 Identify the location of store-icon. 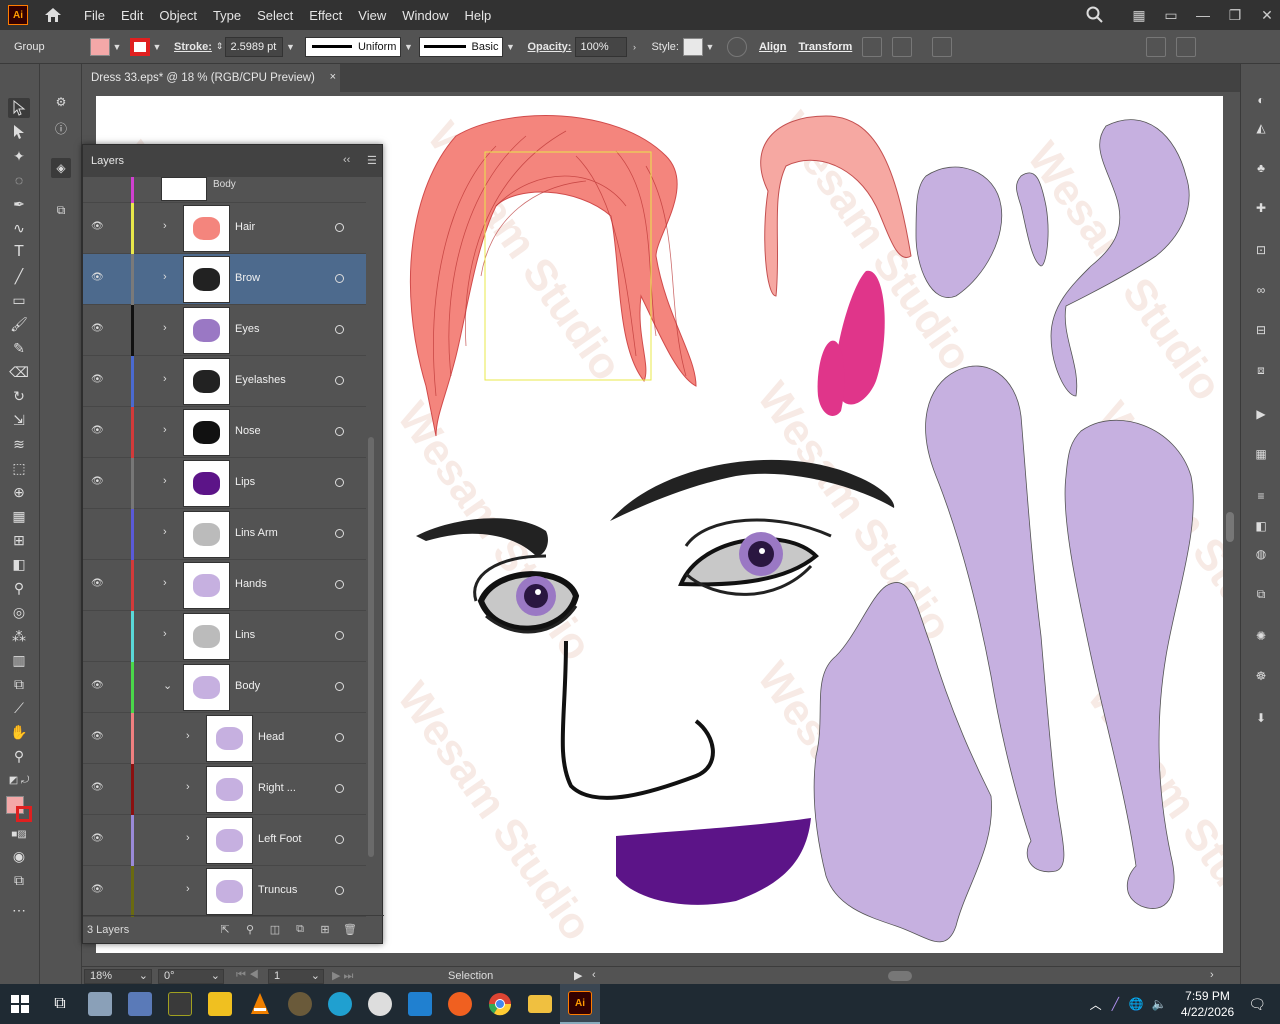
(420, 1004).